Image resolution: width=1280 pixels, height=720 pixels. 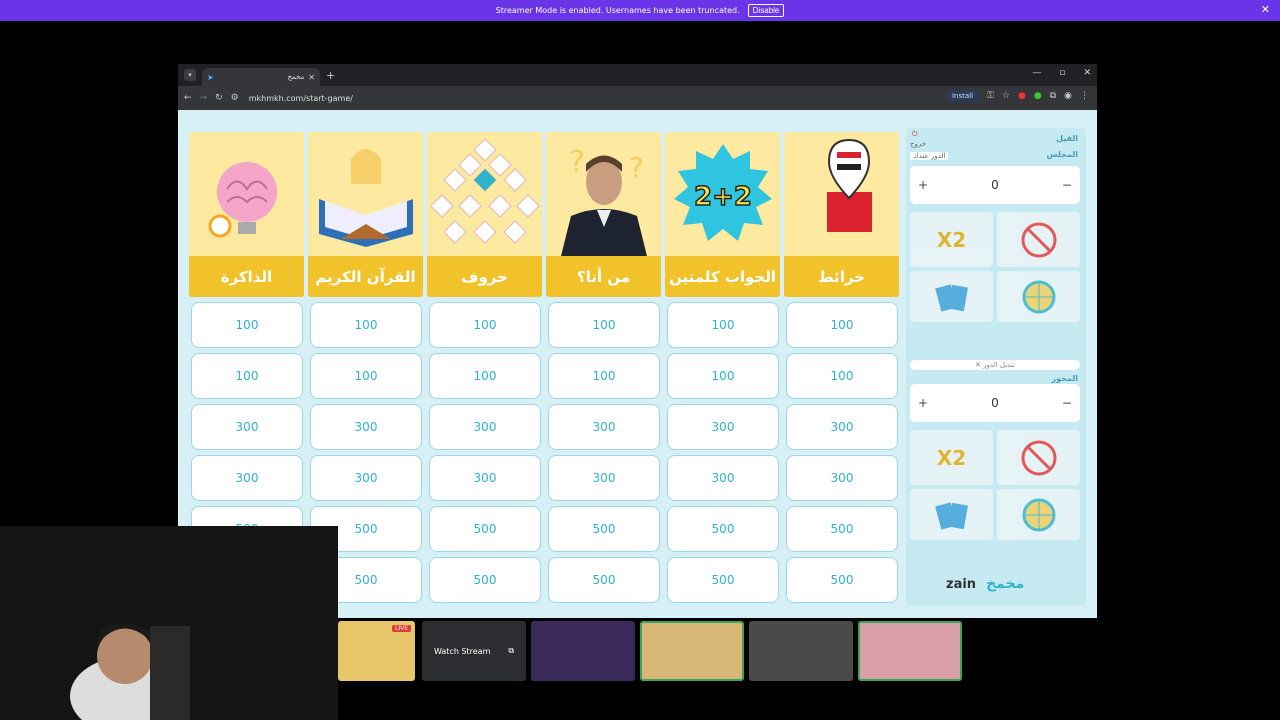 I want to click on menu-kebab-icon: ⋮, so click(x=1084, y=96).